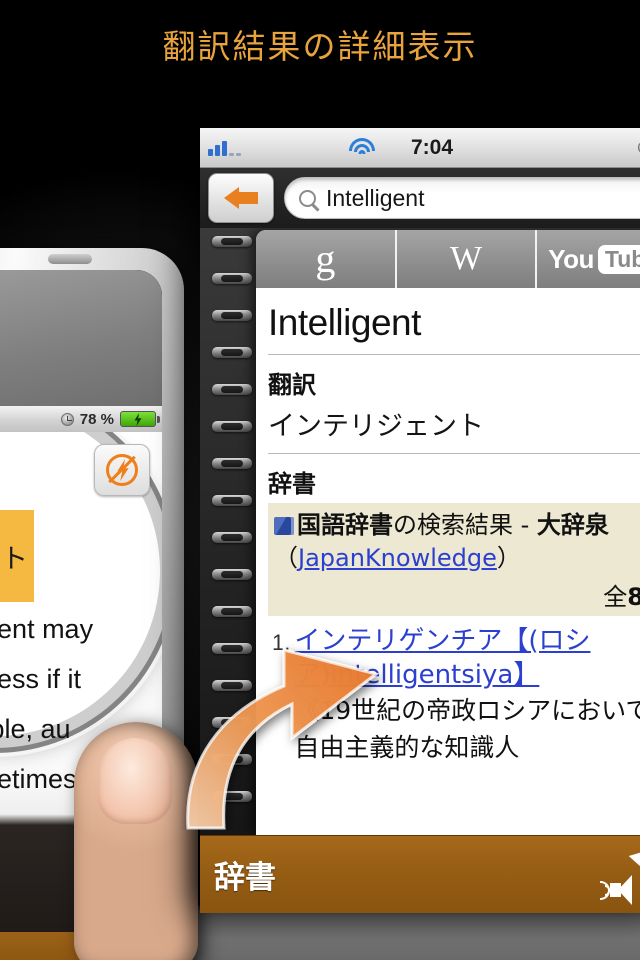 This screenshot has width=640, height=960. What do you see at coordinates (140, 419) in the screenshot?
I see `battery-charging-icon` at bounding box center [140, 419].